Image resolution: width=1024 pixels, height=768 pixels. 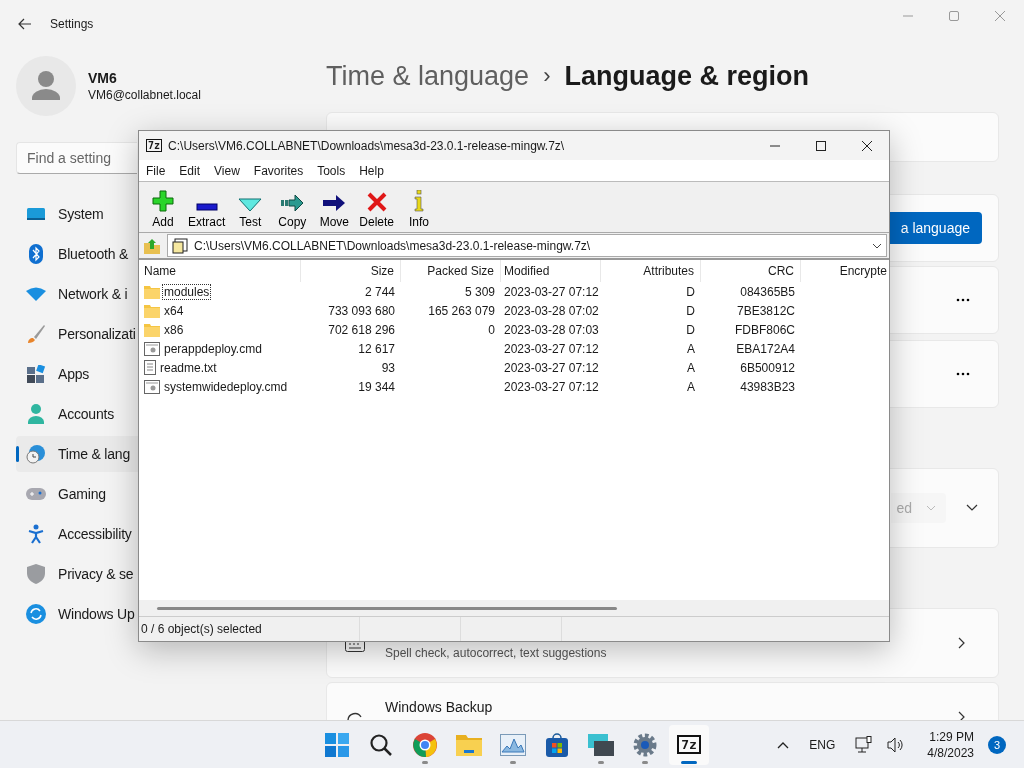 I want to click on nav-item: Personalizati, so click(x=77, y=334).